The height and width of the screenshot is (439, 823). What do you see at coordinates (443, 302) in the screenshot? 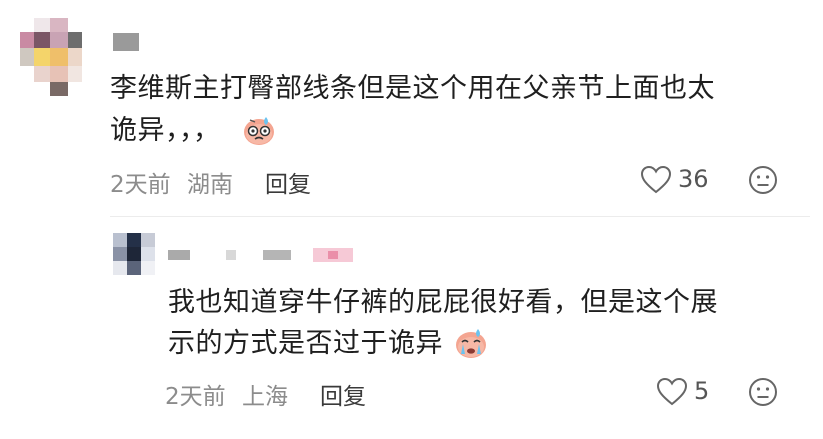
I see `comment-text-line1: 我也知道穿牛仔裤的屁屁很好看，但是这个展` at bounding box center [443, 302].